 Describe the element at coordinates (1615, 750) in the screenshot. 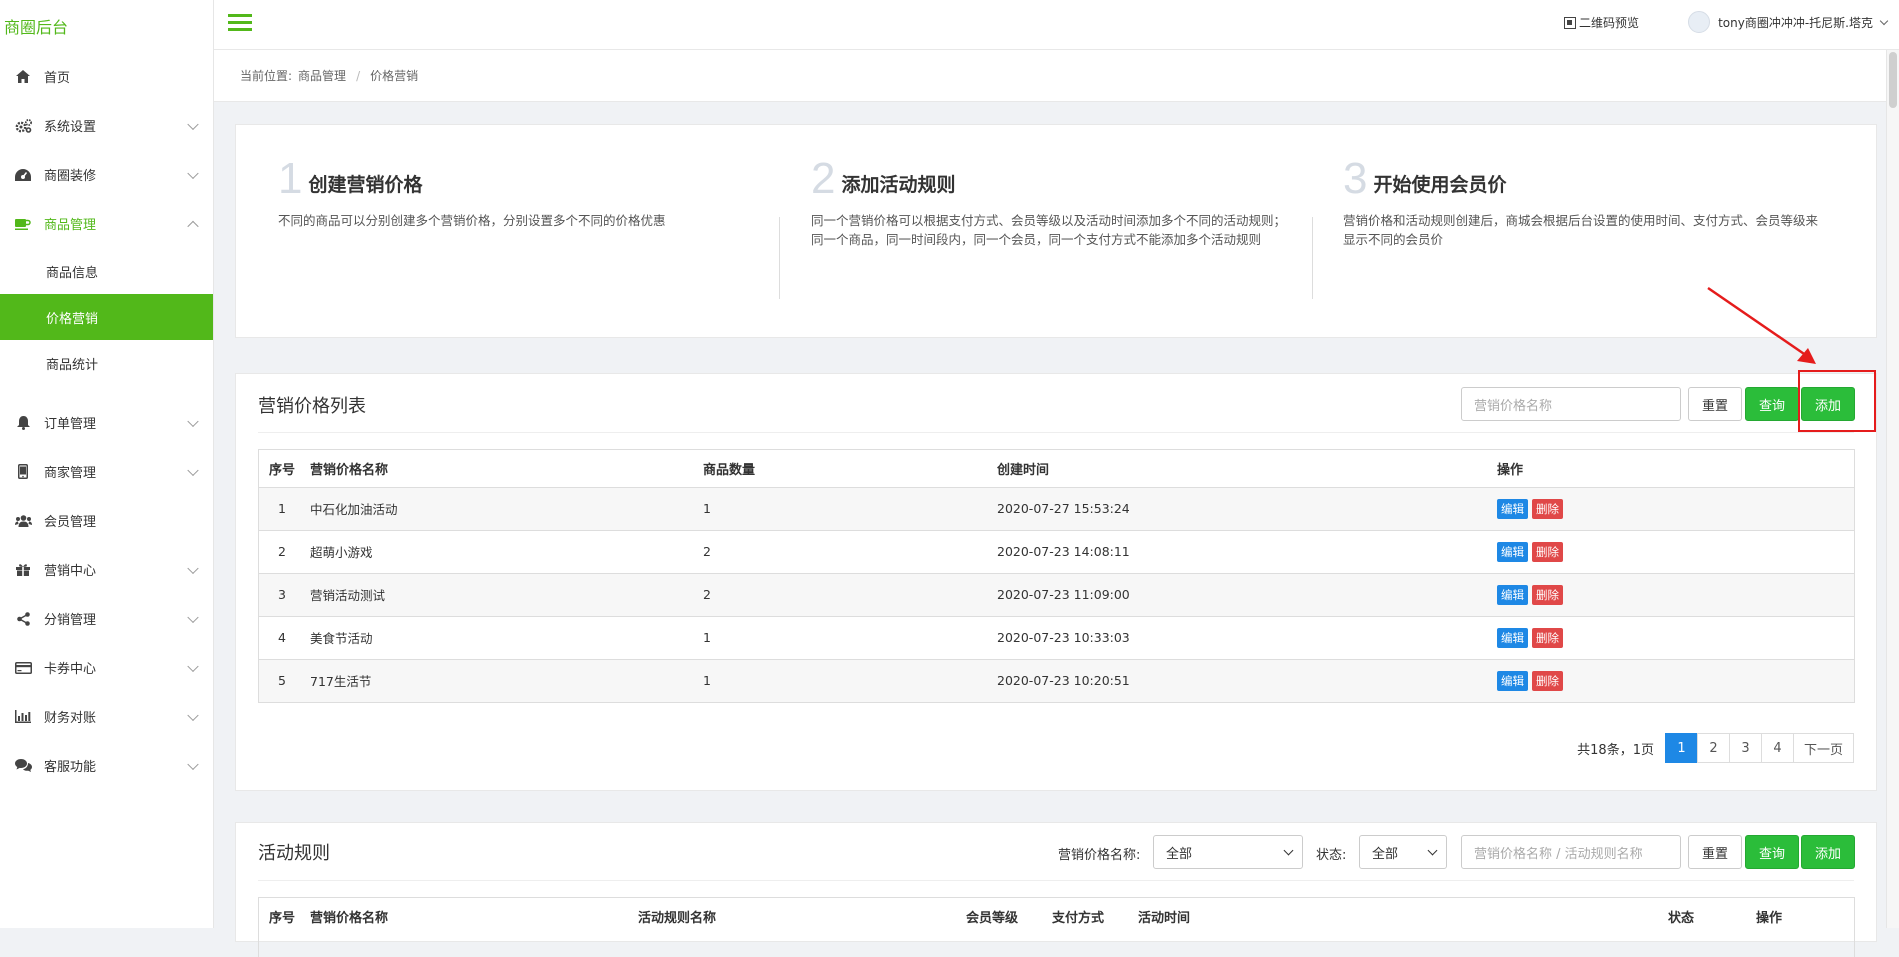

I see `pagination-total: 共18条，1页` at that location.